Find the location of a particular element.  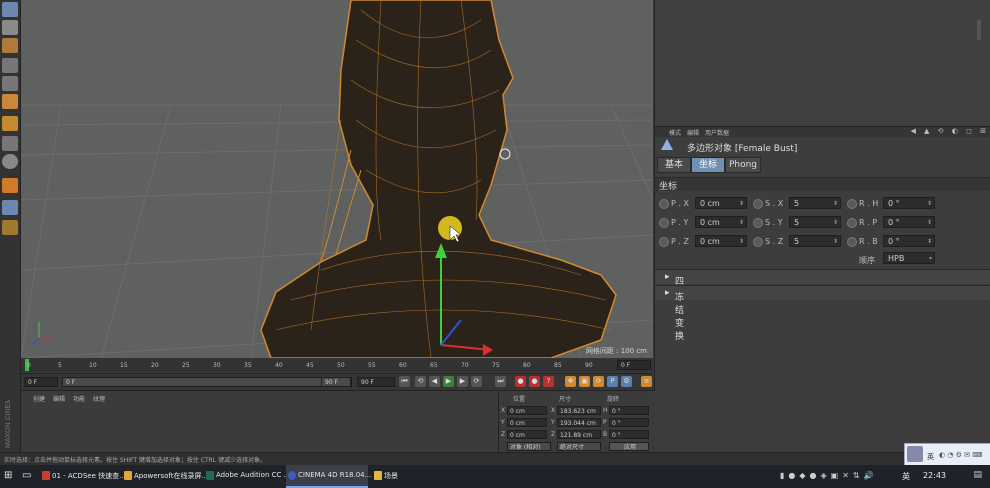

pos-y-field: 0 cm is located at coordinates (527, 422).